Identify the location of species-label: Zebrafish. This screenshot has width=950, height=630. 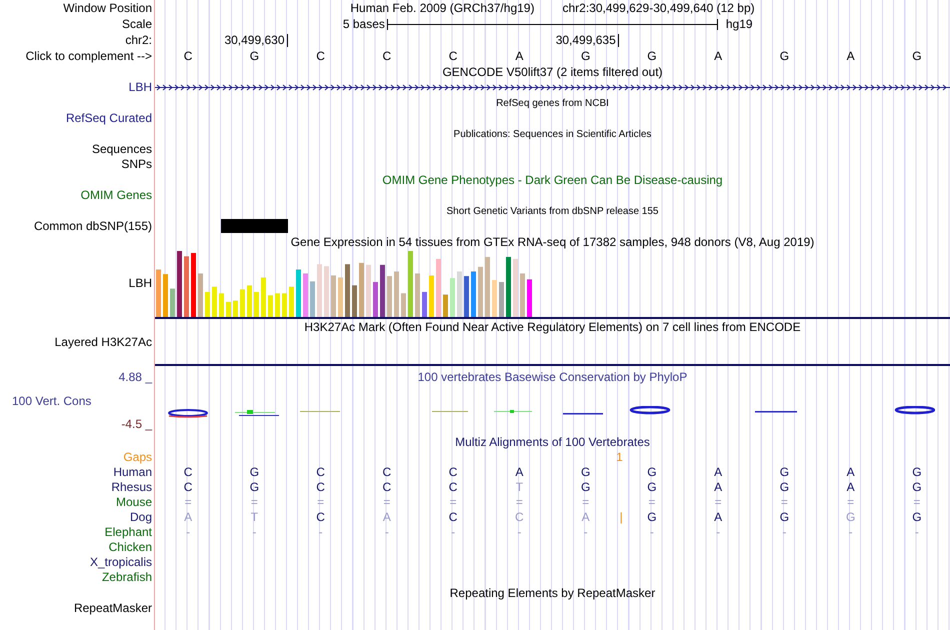
(127, 577).